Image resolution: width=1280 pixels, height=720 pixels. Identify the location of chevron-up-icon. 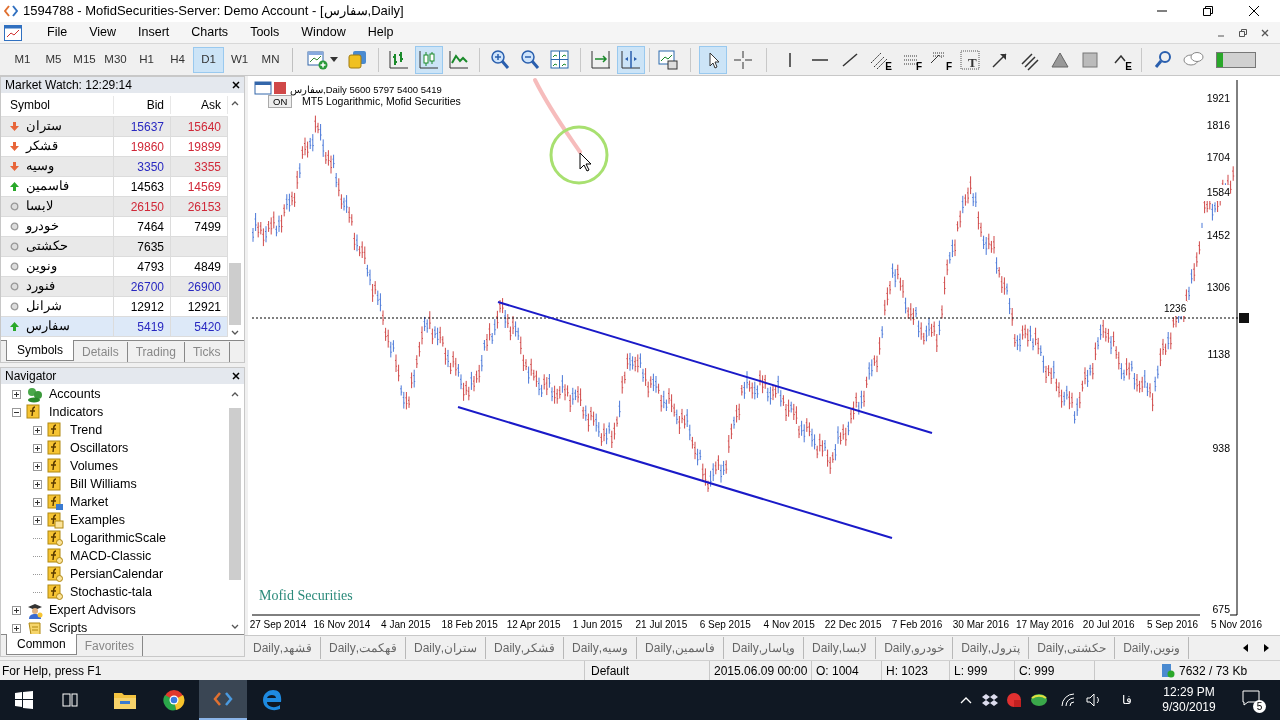
(966, 700).